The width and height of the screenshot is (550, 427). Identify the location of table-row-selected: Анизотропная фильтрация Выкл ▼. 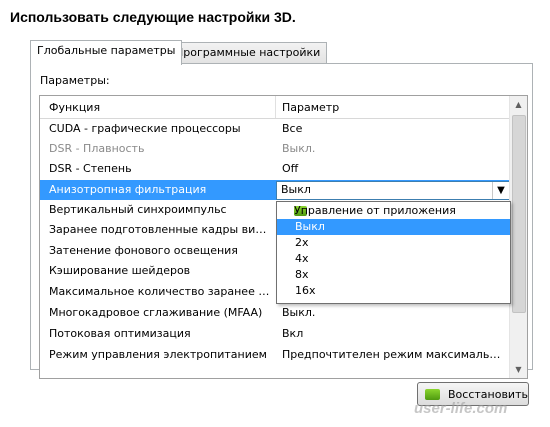
(275, 190).